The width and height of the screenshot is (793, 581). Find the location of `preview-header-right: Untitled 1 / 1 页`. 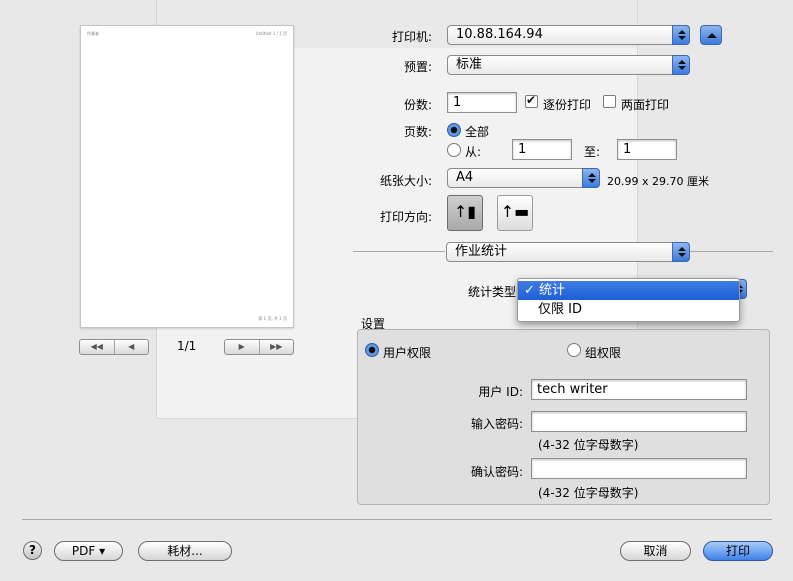

preview-header-right: Untitled 1 / 1 页 is located at coordinates (271, 33).